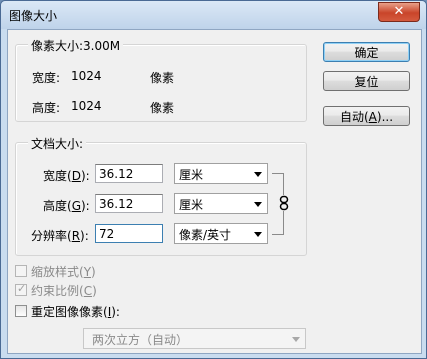 This screenshot has height=359, width=427. What do you see at coordinates (366, 52) in the screenshot?
I see `ok-button: 确定` at bounding box center [366, 52].